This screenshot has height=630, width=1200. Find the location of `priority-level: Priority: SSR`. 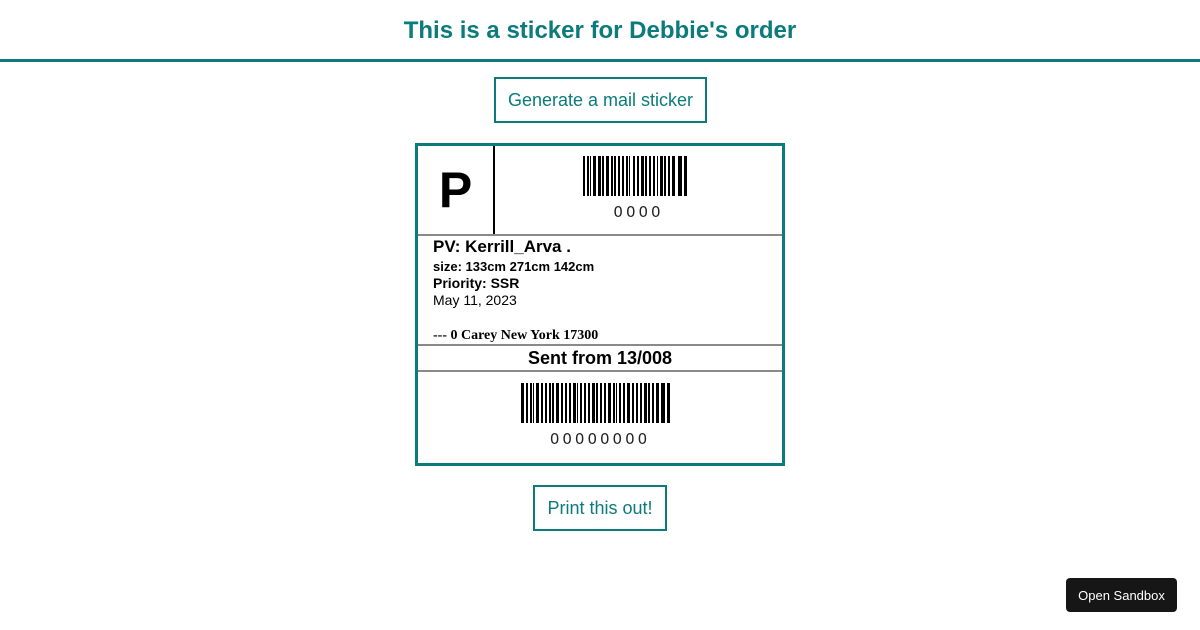

priority-level: Priority: SSR is located at coordinates (476, 283).